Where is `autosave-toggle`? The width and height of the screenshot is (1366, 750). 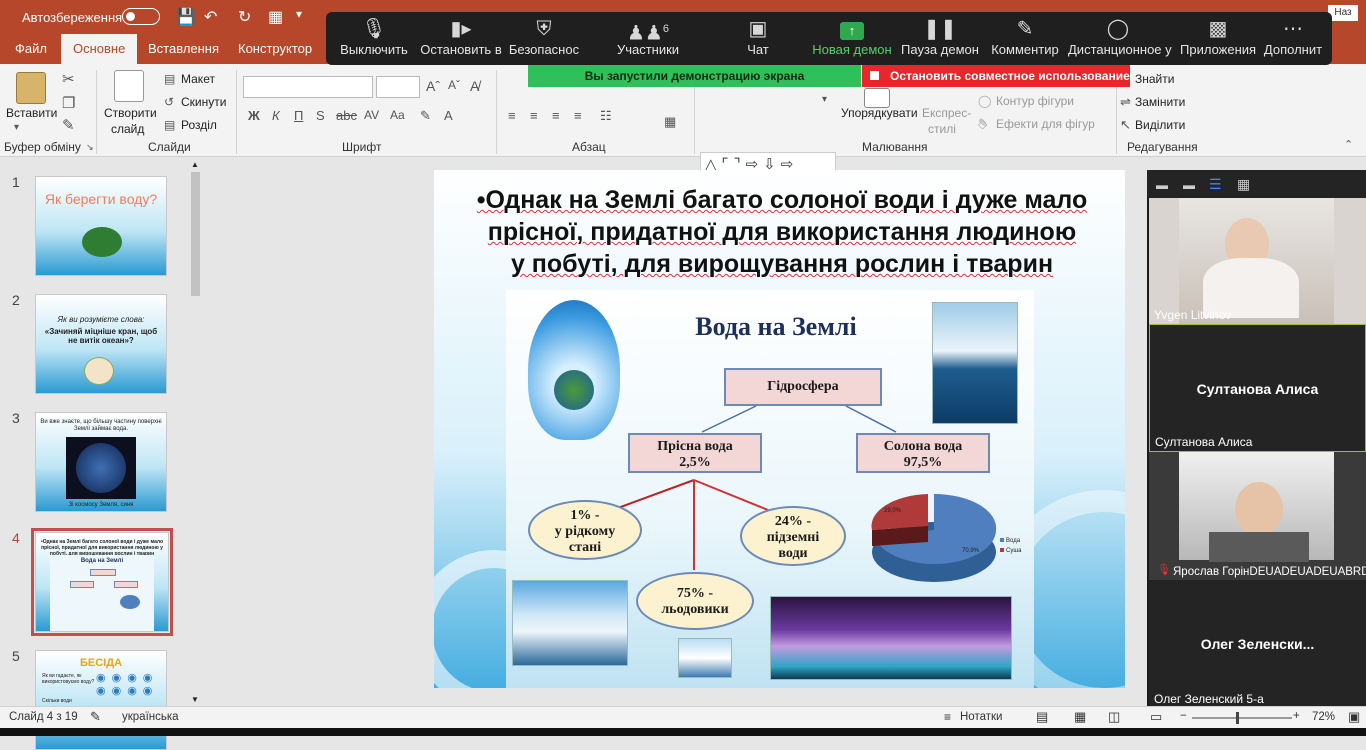
autosave-toggle is located at coordinates (141, 16).